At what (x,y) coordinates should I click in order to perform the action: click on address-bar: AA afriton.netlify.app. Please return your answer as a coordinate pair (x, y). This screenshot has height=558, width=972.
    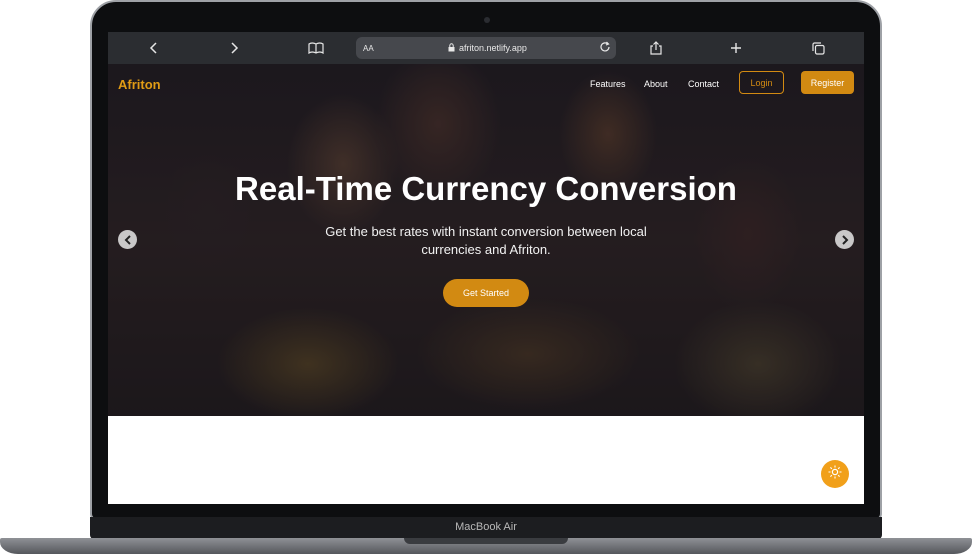
    Looking at the image, I should click on (486, 48).